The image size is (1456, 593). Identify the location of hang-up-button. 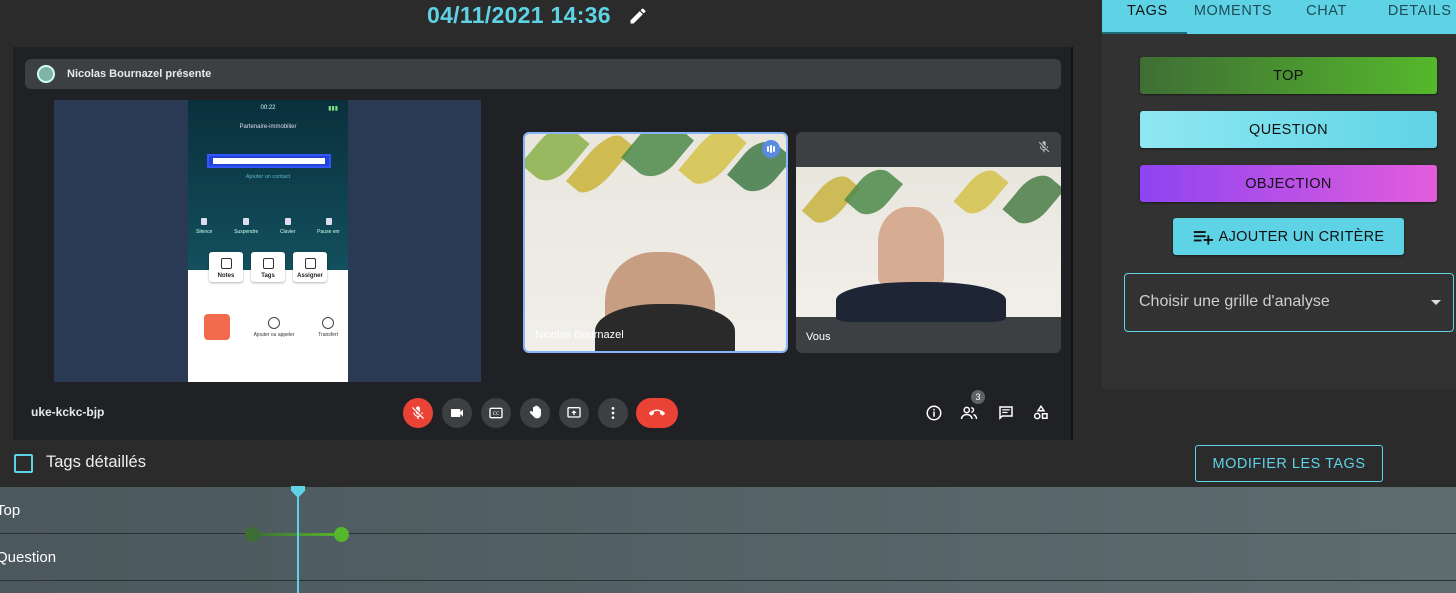
(657, 413).